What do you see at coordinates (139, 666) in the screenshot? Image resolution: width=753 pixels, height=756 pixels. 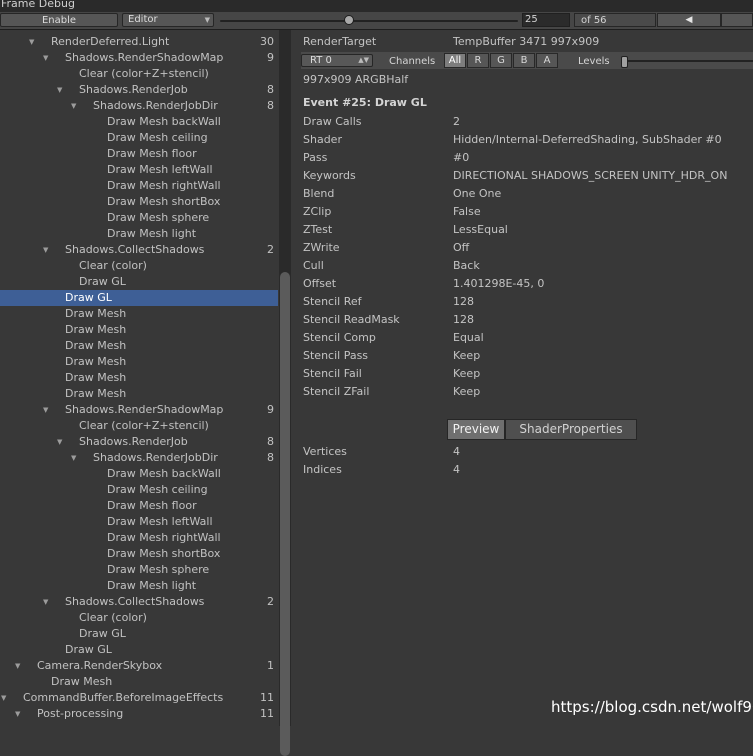 I see `tree-row: ▼ Camera.RenderSkybox 1` at bounding box center [139, 666].